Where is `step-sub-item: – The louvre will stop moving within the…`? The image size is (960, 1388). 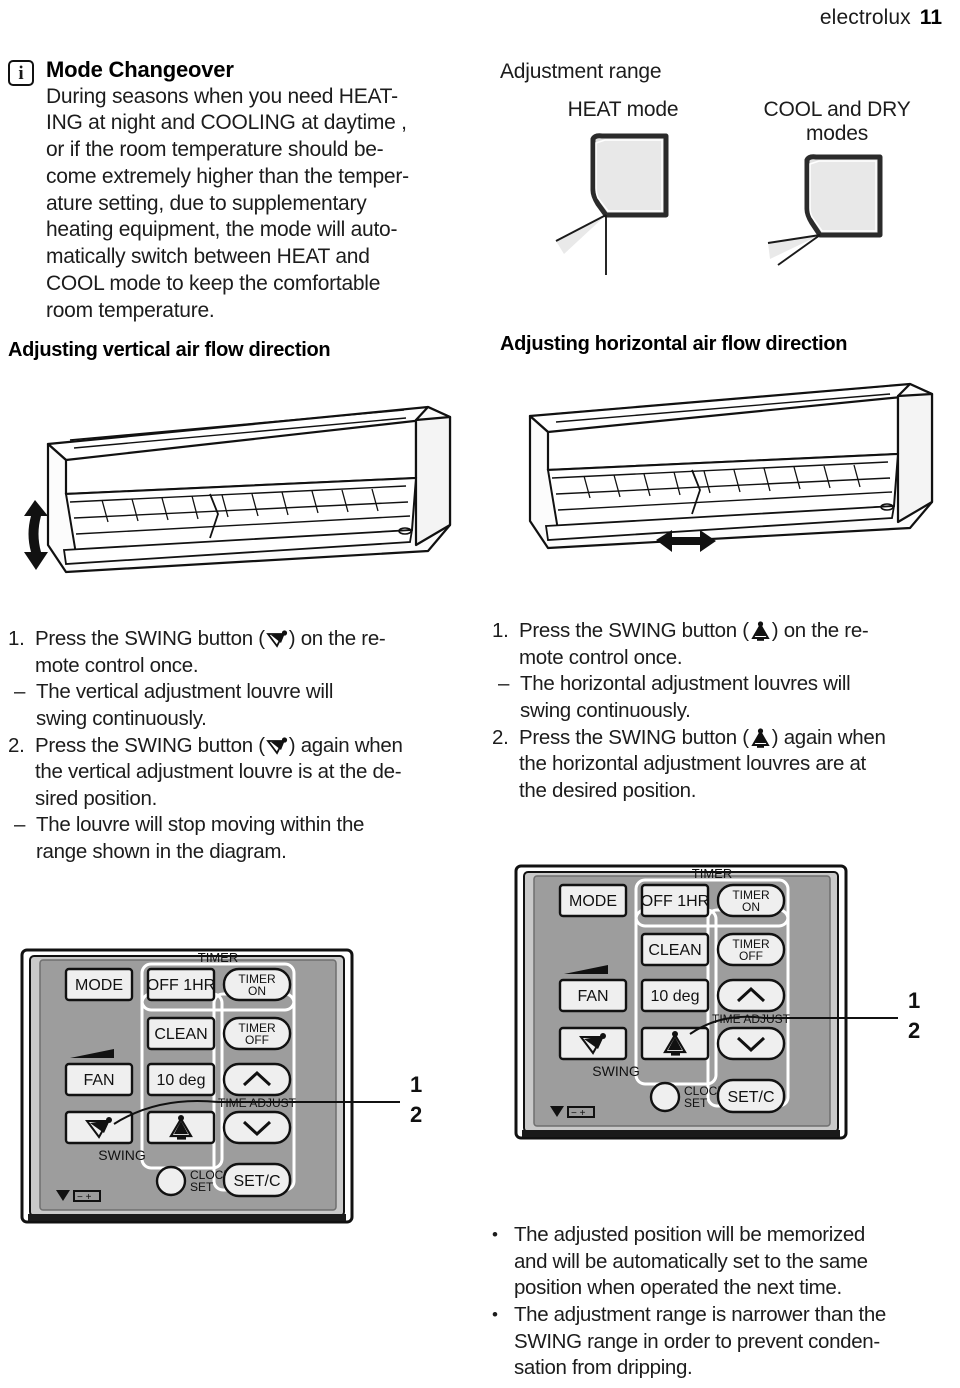 step-sub-item: – The louvre will stop moving within the… is located at coordinates (243, 838).